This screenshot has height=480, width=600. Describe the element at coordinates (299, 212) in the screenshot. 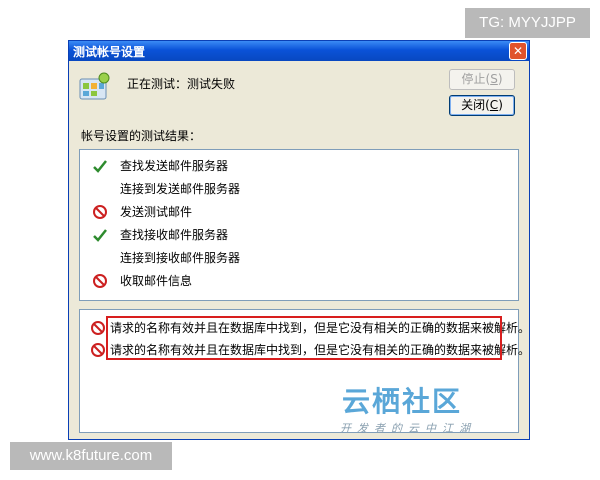

I see `task-item: 发送测试邮件` at that location.